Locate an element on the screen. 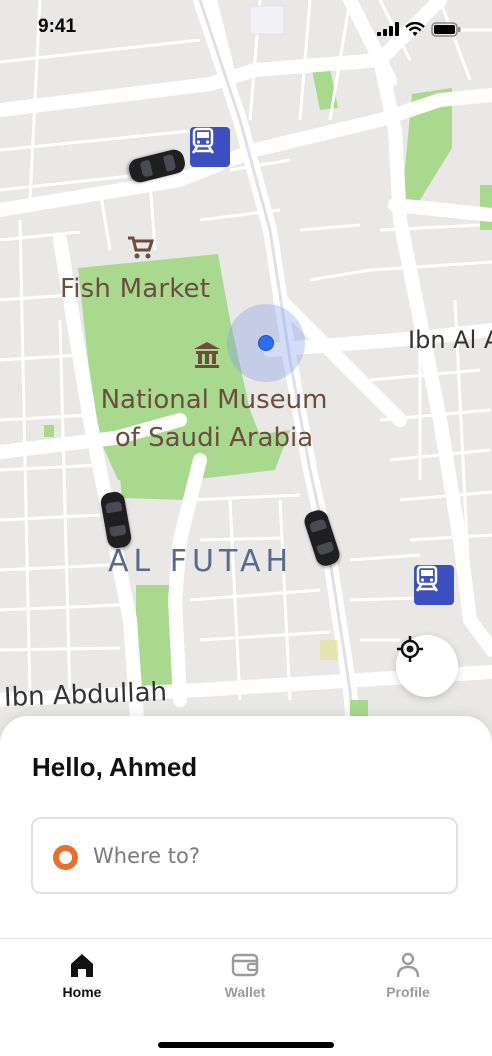 The image size is (492, 1056). where-to-search is located at coordinates (244, 855).